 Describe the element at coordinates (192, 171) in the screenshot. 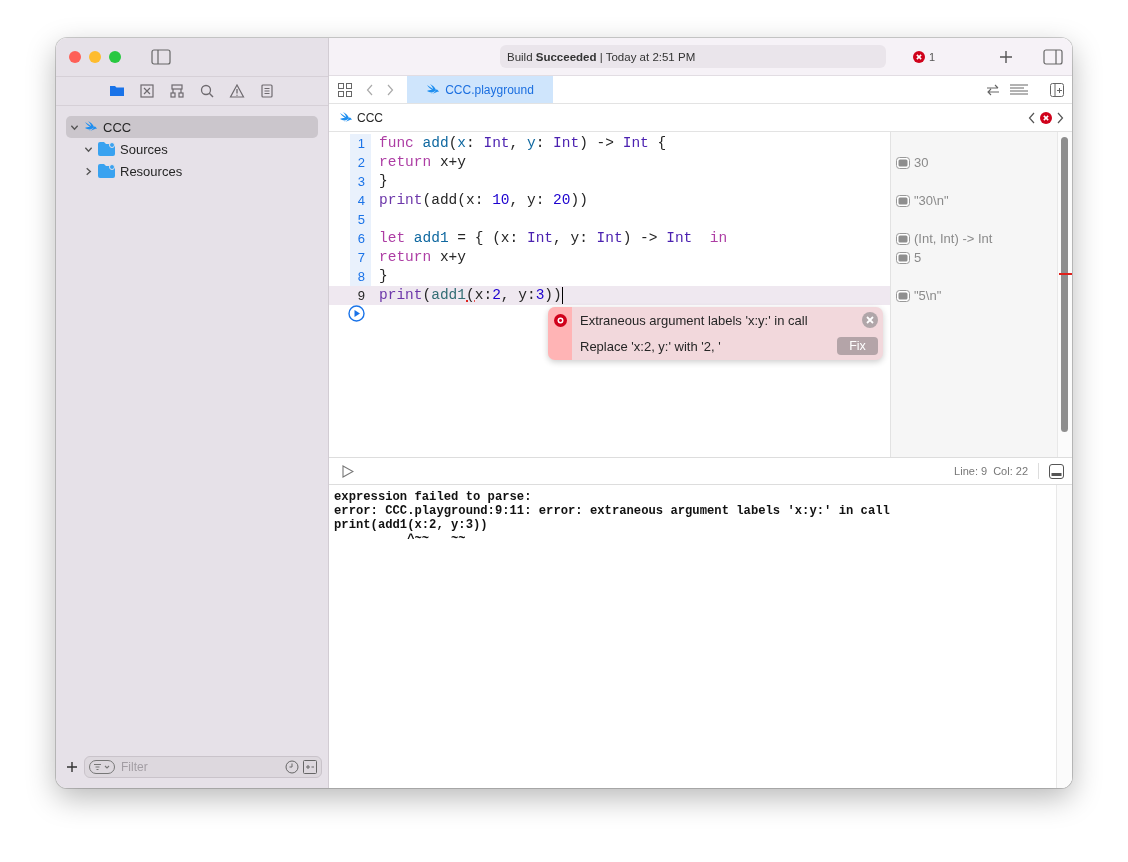

I see `tree-item: Resources` at that location.